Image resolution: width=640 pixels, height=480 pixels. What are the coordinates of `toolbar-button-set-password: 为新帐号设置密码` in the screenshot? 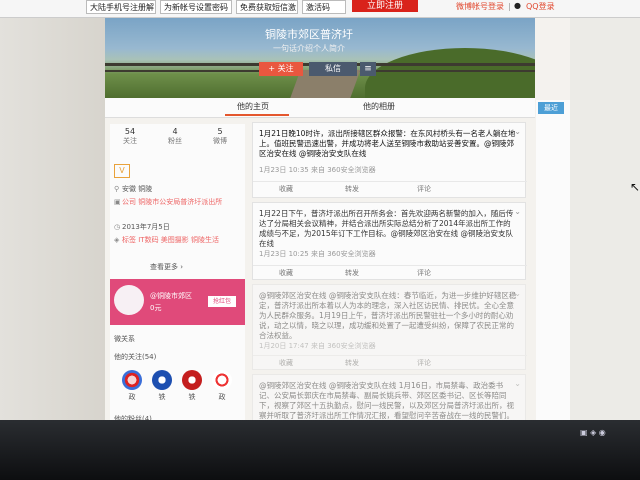 It's located at (196, 7).